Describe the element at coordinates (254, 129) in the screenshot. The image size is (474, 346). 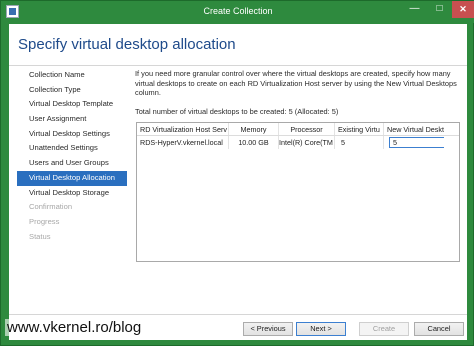
I see `column-header-memory: Memory` at that location.